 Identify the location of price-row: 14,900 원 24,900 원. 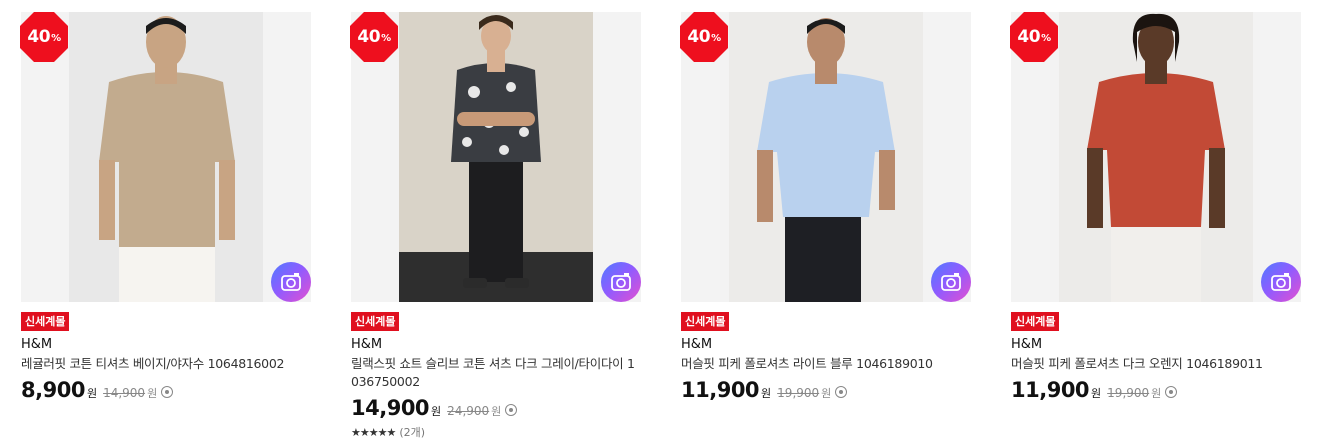
(496, 408).